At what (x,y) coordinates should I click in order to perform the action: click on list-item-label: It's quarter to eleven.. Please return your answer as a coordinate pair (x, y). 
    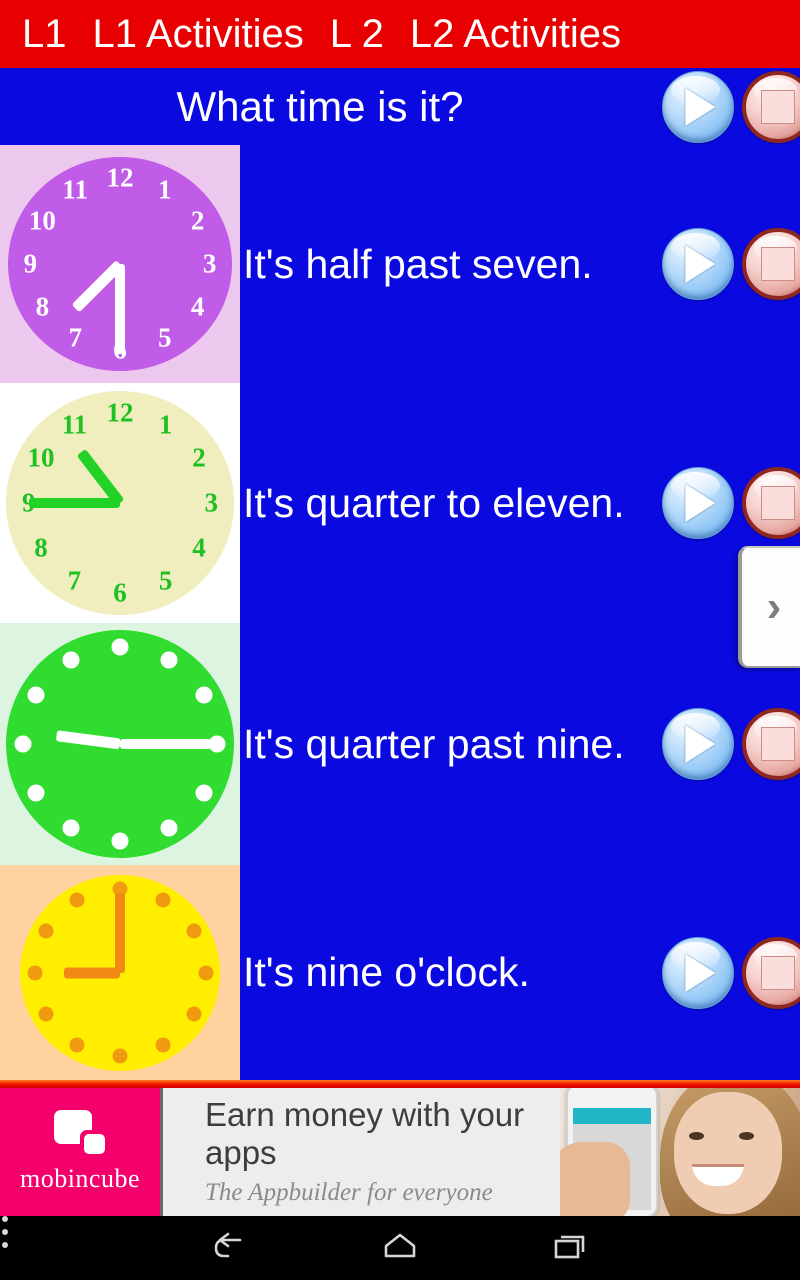
    Looking at the image, I should click on (434, 502).